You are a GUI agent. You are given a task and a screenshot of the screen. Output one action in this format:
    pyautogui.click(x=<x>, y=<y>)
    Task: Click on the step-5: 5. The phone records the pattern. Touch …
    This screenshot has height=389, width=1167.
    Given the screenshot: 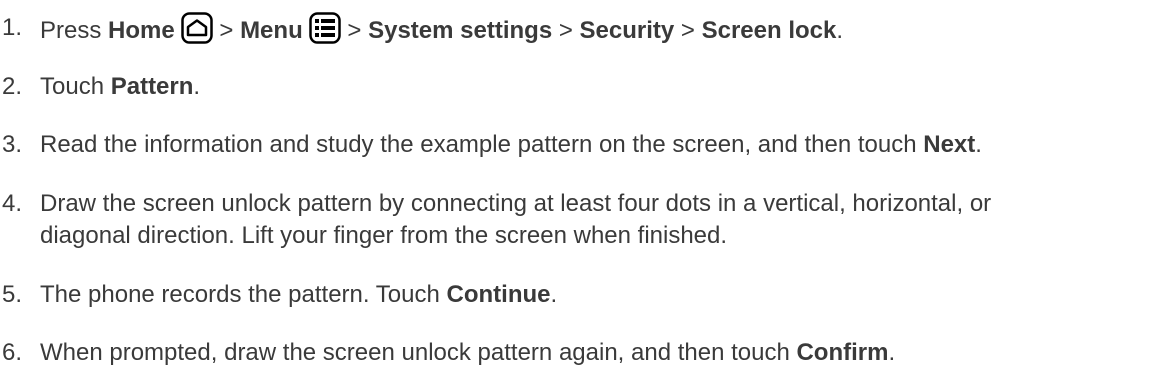 What is the action you would take?
    pyautogui.click(x=578, y=295)
    